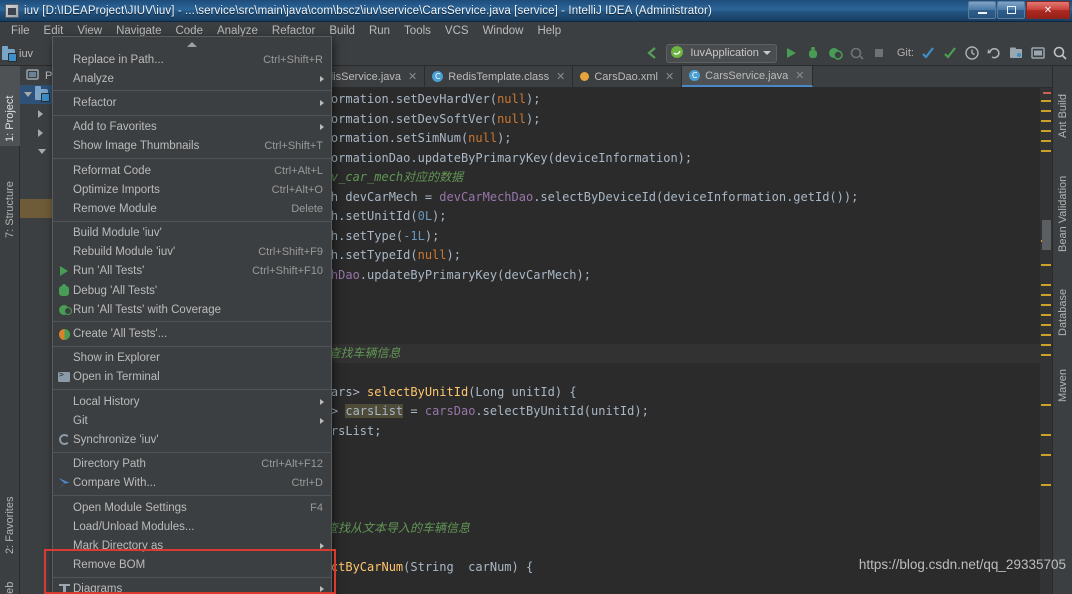 The width and height of the screenshot is (1072, 594). I want to click on menu-item-remove-module: Remove Module Delete, so click(192, 208).